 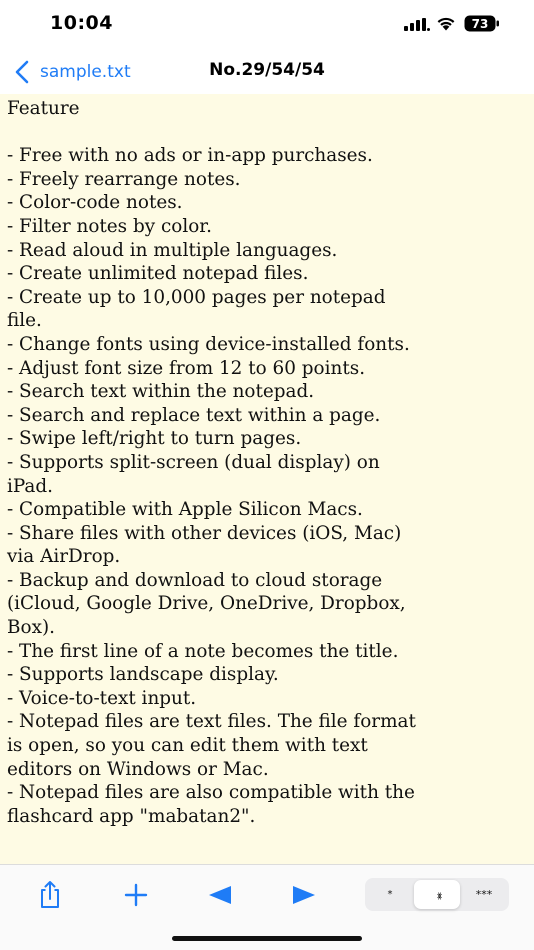 I want to click on share-icon, so click(x=50, y=894).